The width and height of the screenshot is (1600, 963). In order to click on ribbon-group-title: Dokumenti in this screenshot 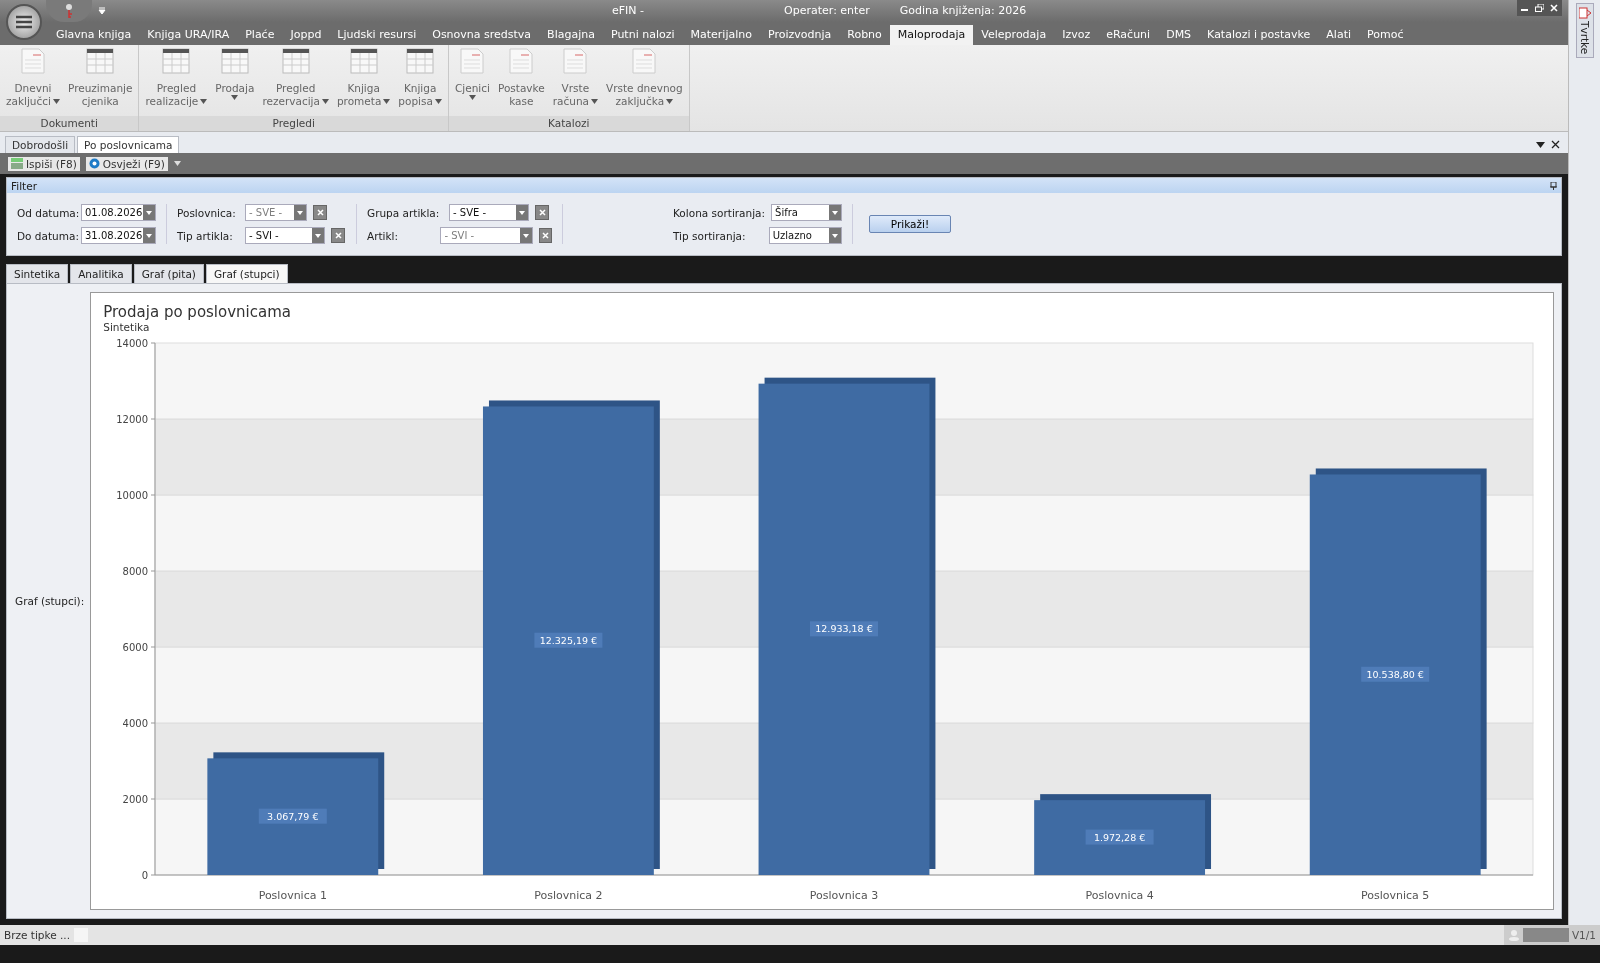, I will do `click(69, 124)`.